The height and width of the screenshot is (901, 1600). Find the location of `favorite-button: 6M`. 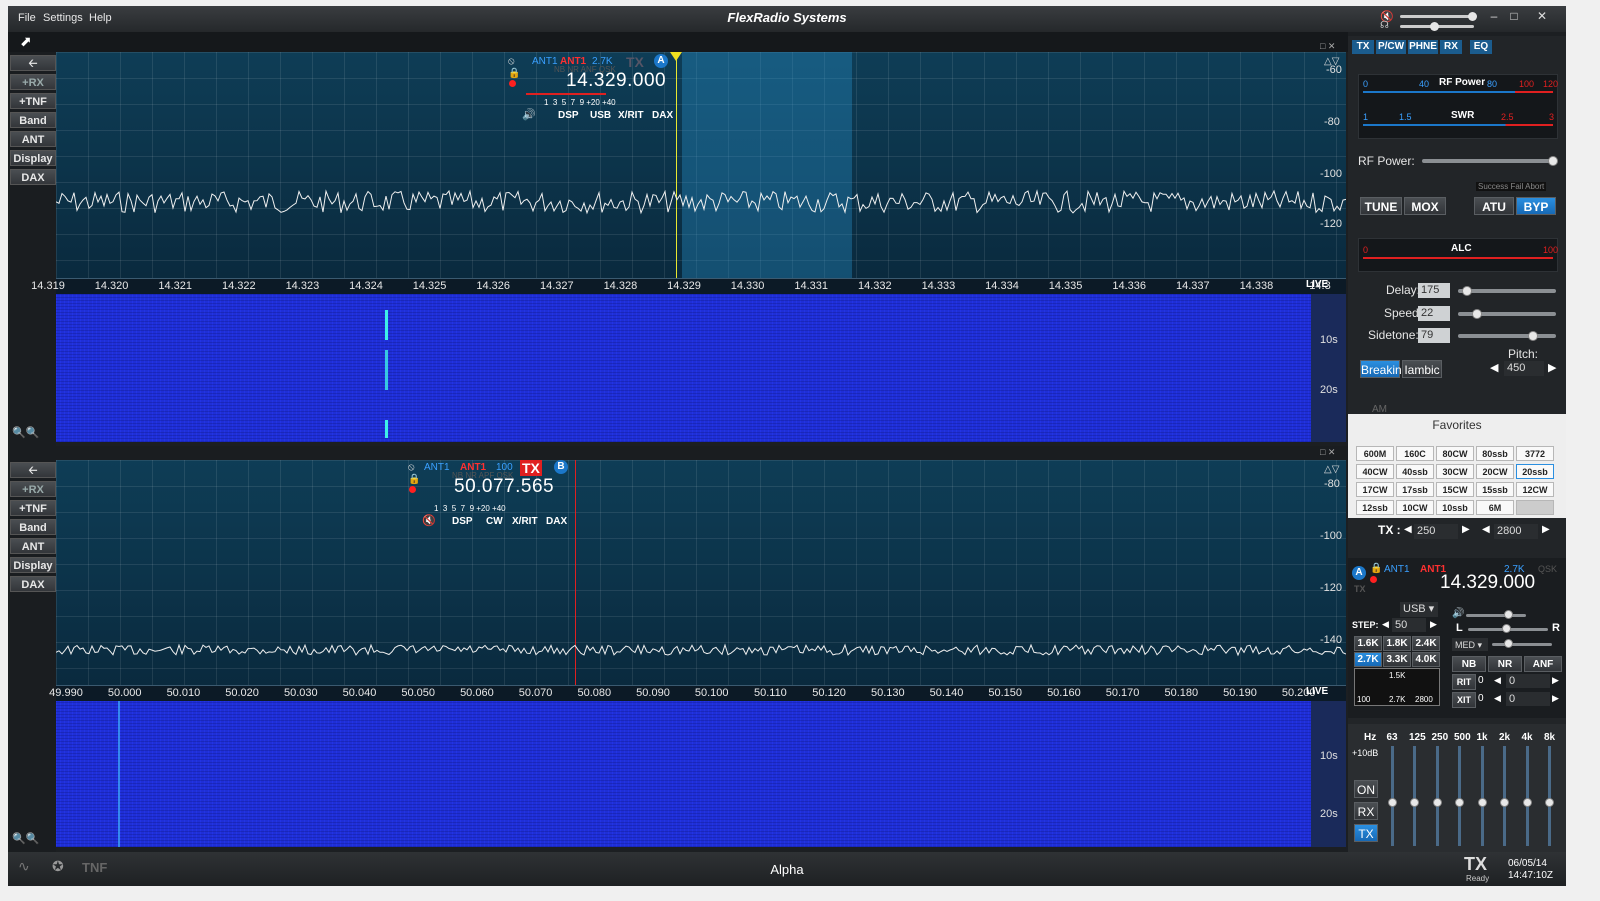

favorite-button: 6M is located at coordinates (1495, 507).